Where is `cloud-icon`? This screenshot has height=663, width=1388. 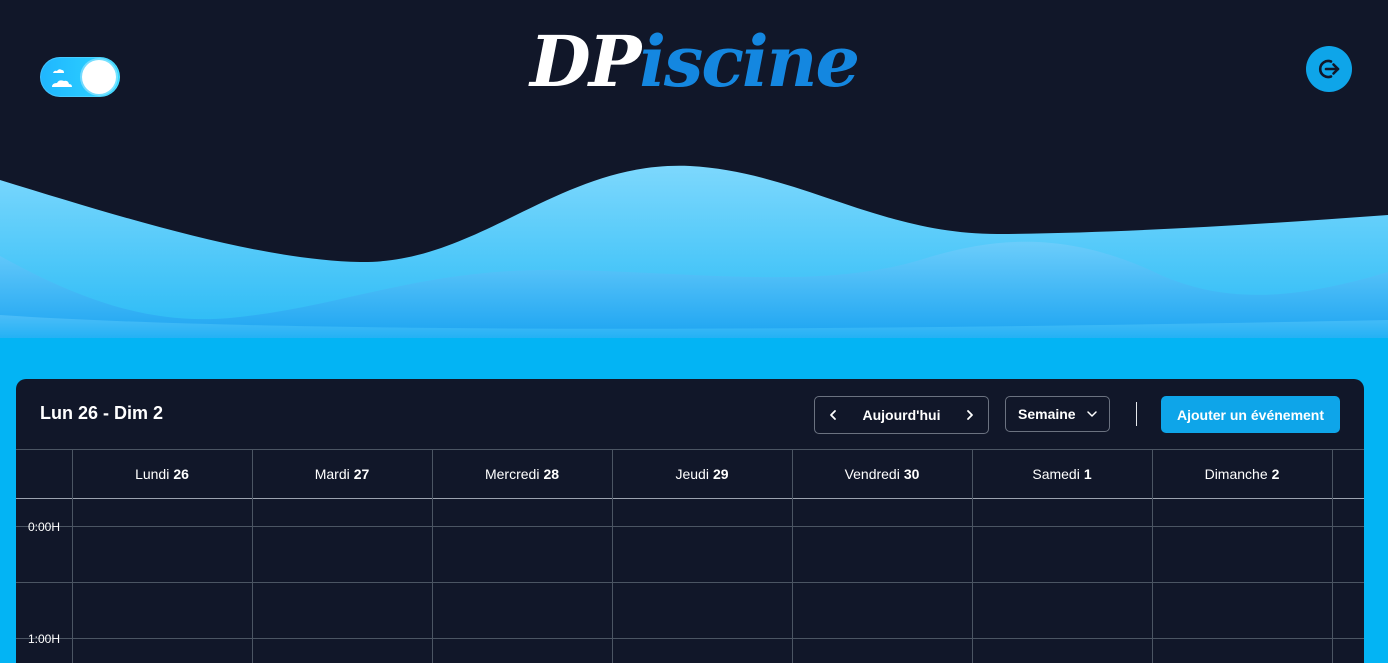
cloud-icon is located at coordinates (62, 78).